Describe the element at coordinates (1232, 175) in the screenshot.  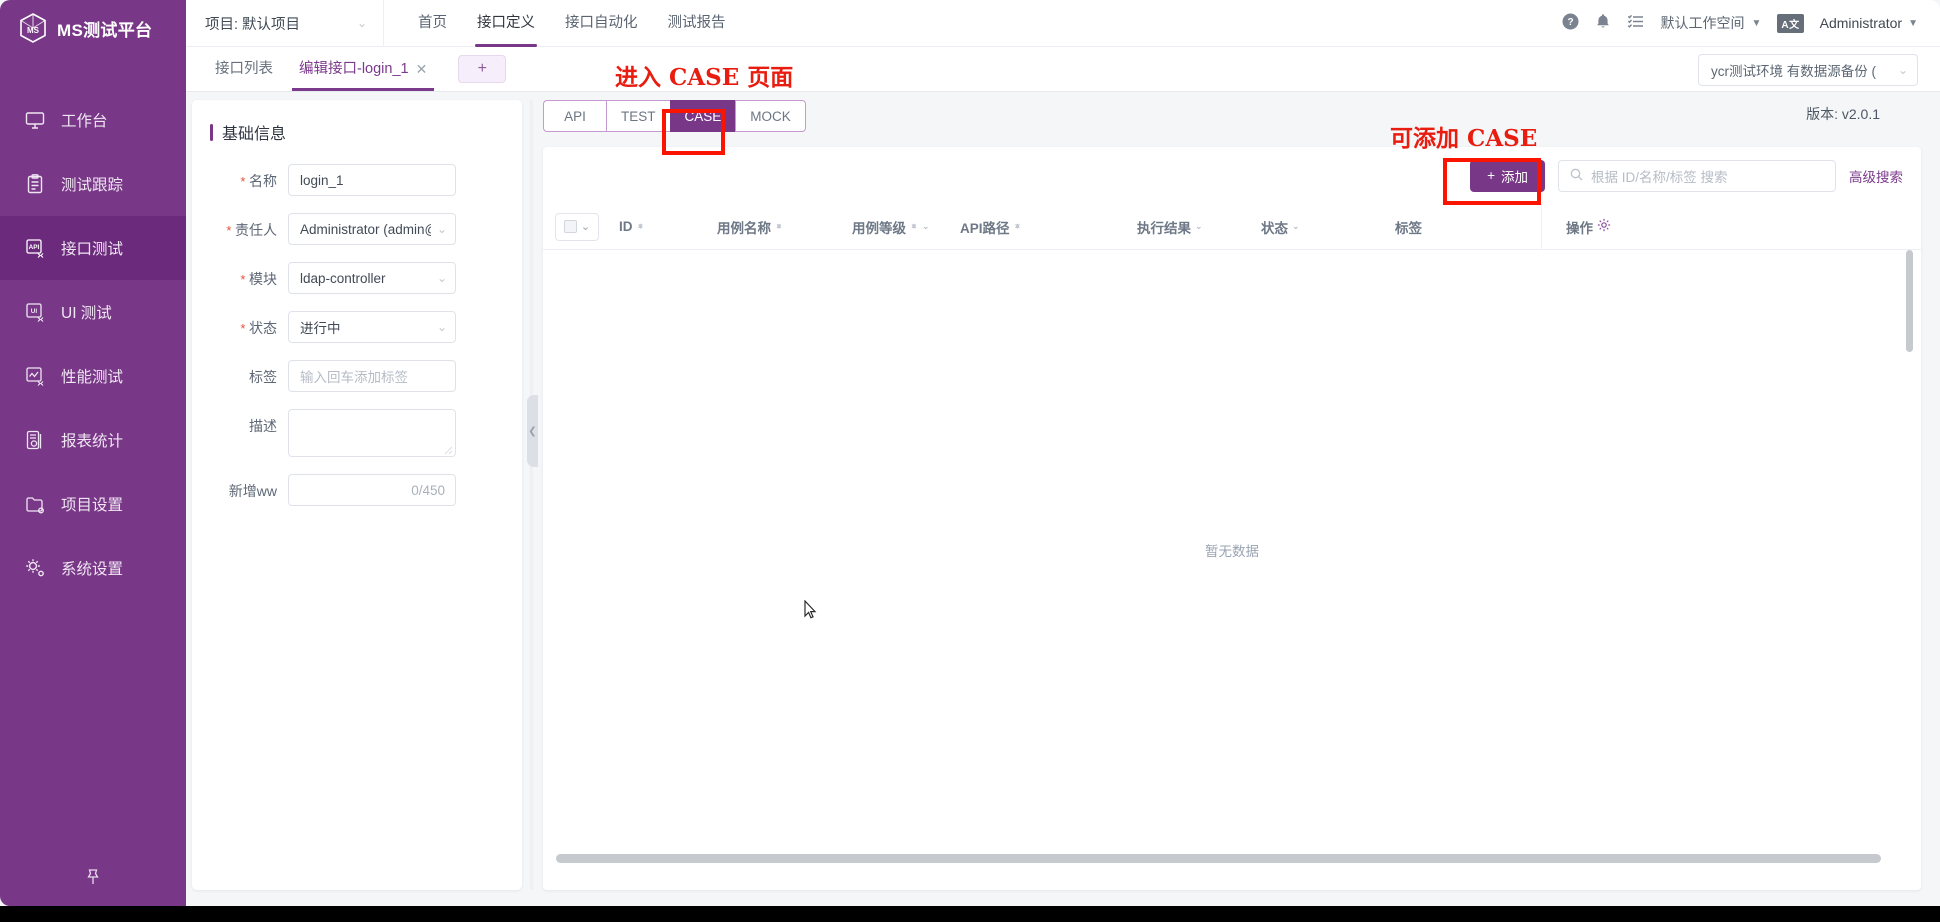
I see `case-toolbar: + 添加 根据 ID/名称/标签 搜索 高级搜索` at that location.